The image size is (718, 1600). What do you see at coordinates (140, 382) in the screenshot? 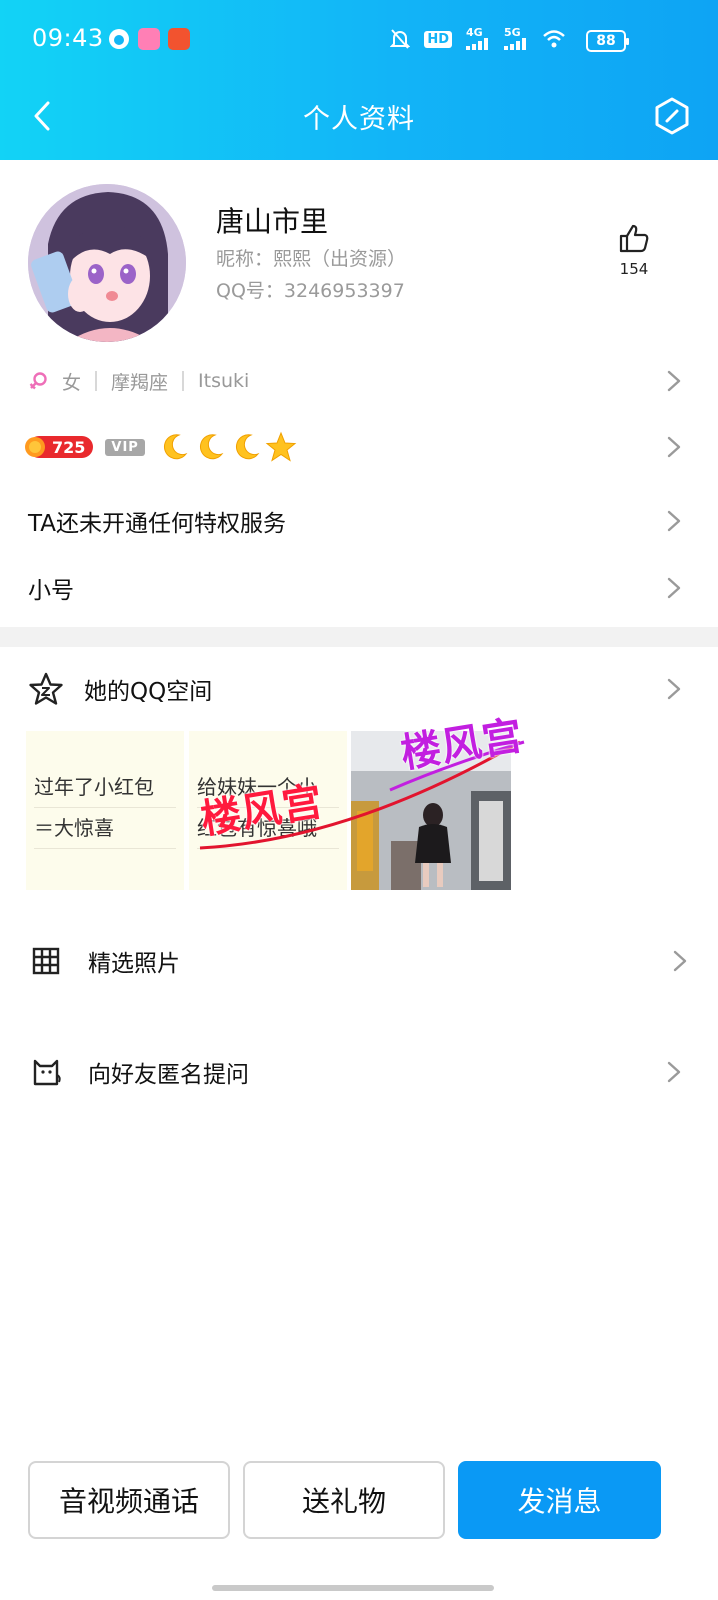
I see `zodiac-label: 摩羯座` at bounding box center [140, 382].